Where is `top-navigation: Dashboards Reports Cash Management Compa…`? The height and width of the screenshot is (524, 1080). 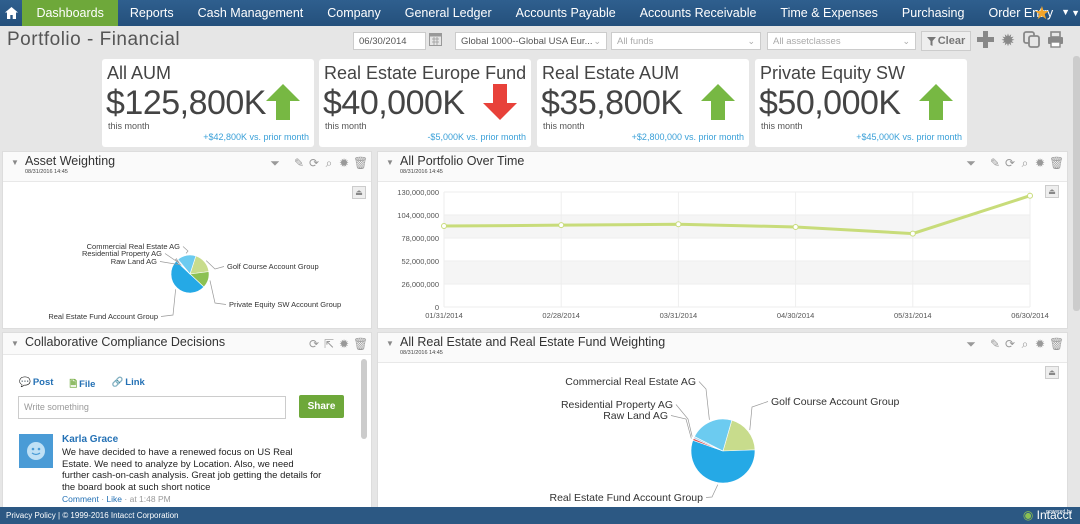 top-navigation: Dashboards Reports Cash Management Compa… is located at coordinates (540, 13).